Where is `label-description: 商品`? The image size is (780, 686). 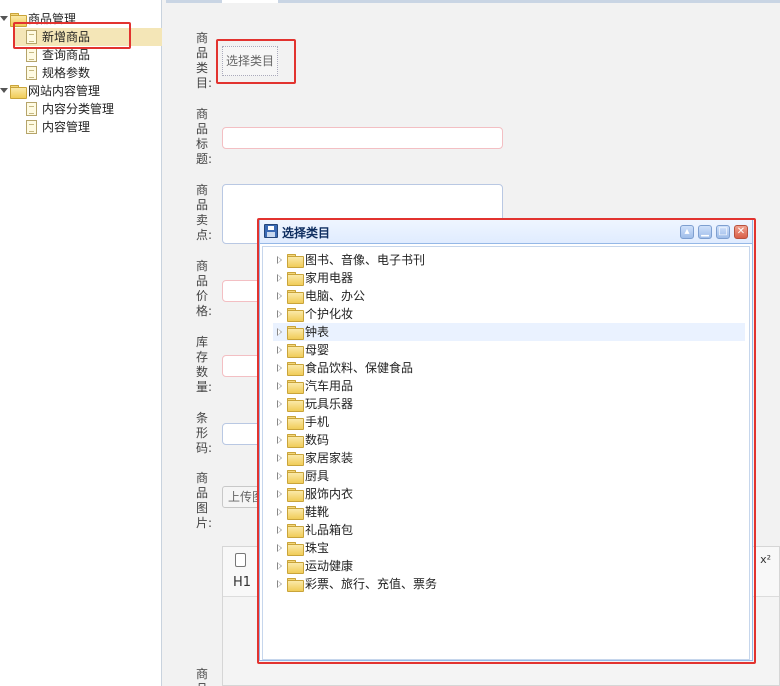 label-description: 商品 is located at coordinates (202, 676).